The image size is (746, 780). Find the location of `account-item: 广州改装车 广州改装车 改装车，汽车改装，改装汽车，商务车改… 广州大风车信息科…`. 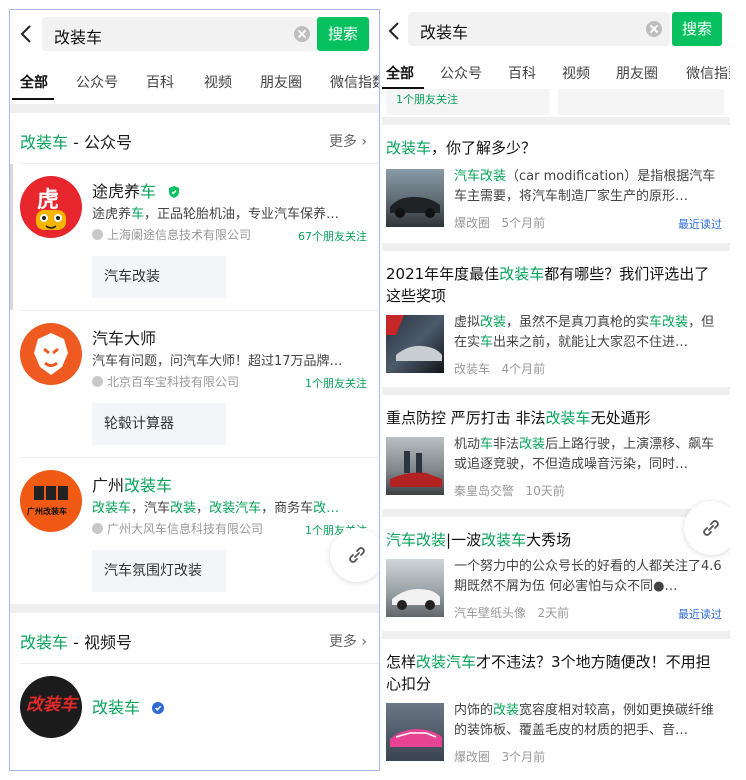

account-item: 广州改装车 广州改装车 改装车，汽车改装，改装汽车，商务车改… 广州大风车信息科… is located at coordinates (194, 531).